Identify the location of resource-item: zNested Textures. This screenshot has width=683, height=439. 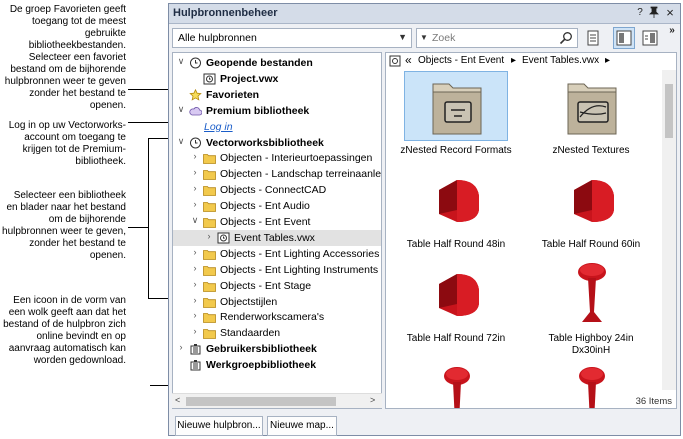
(591, 116).